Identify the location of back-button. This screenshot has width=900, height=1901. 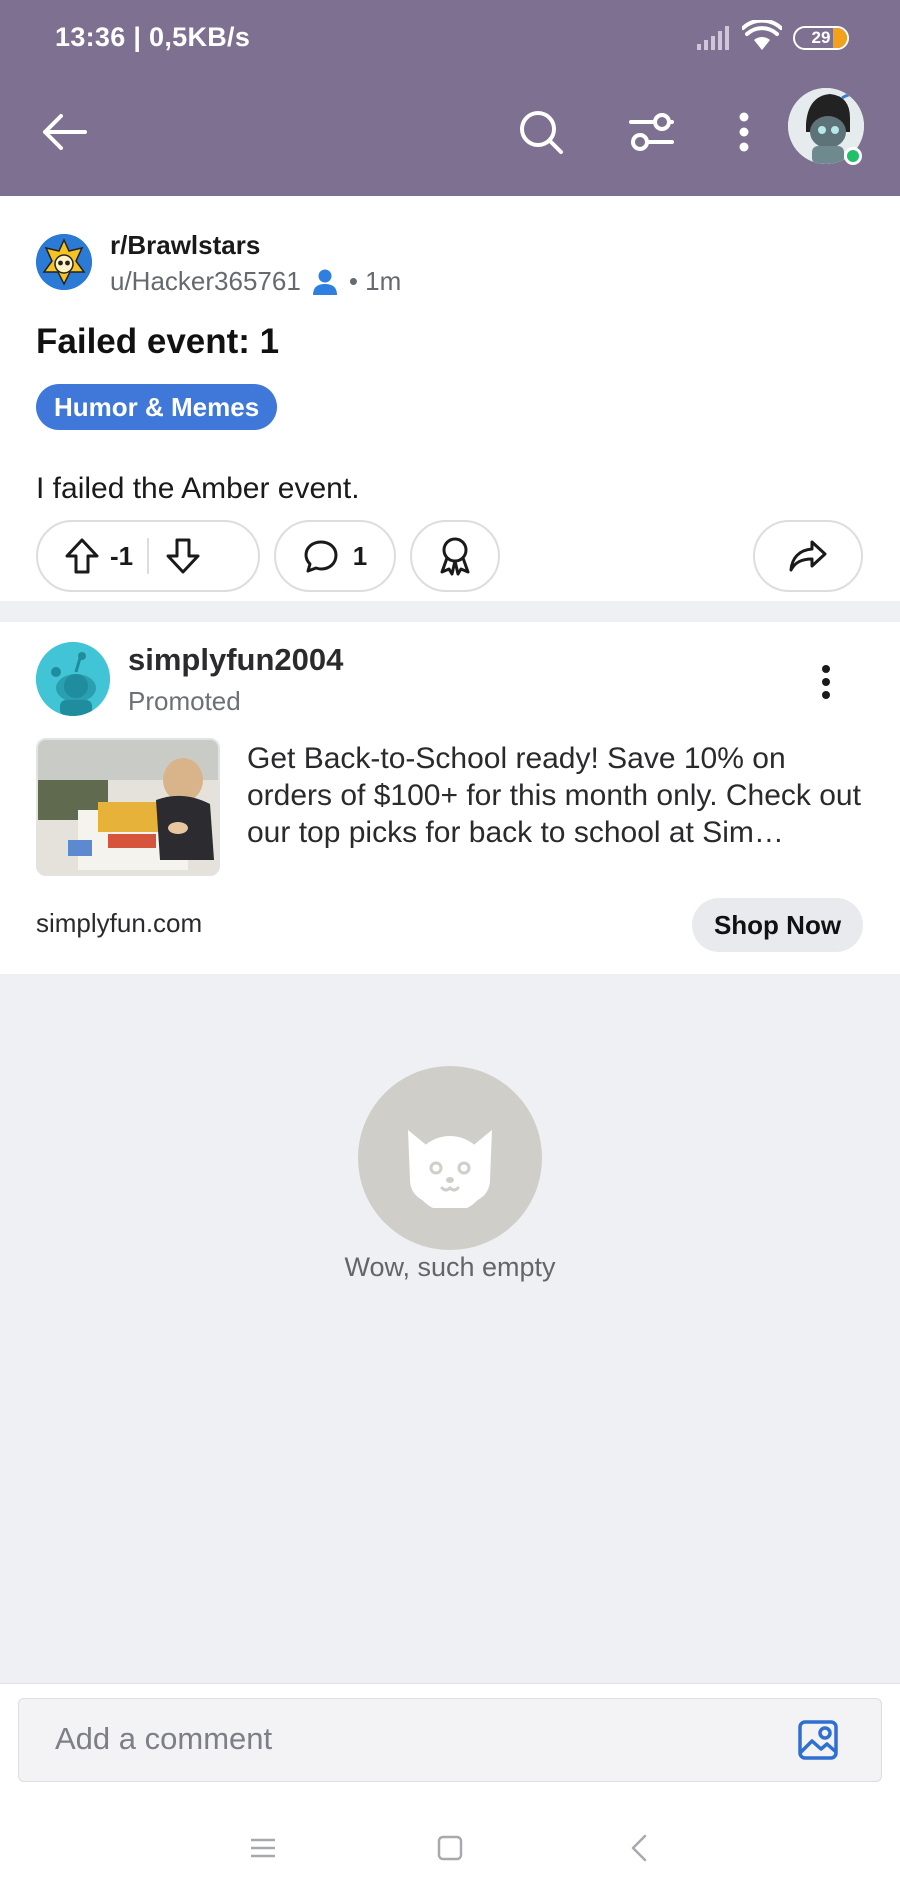
(64, 132).